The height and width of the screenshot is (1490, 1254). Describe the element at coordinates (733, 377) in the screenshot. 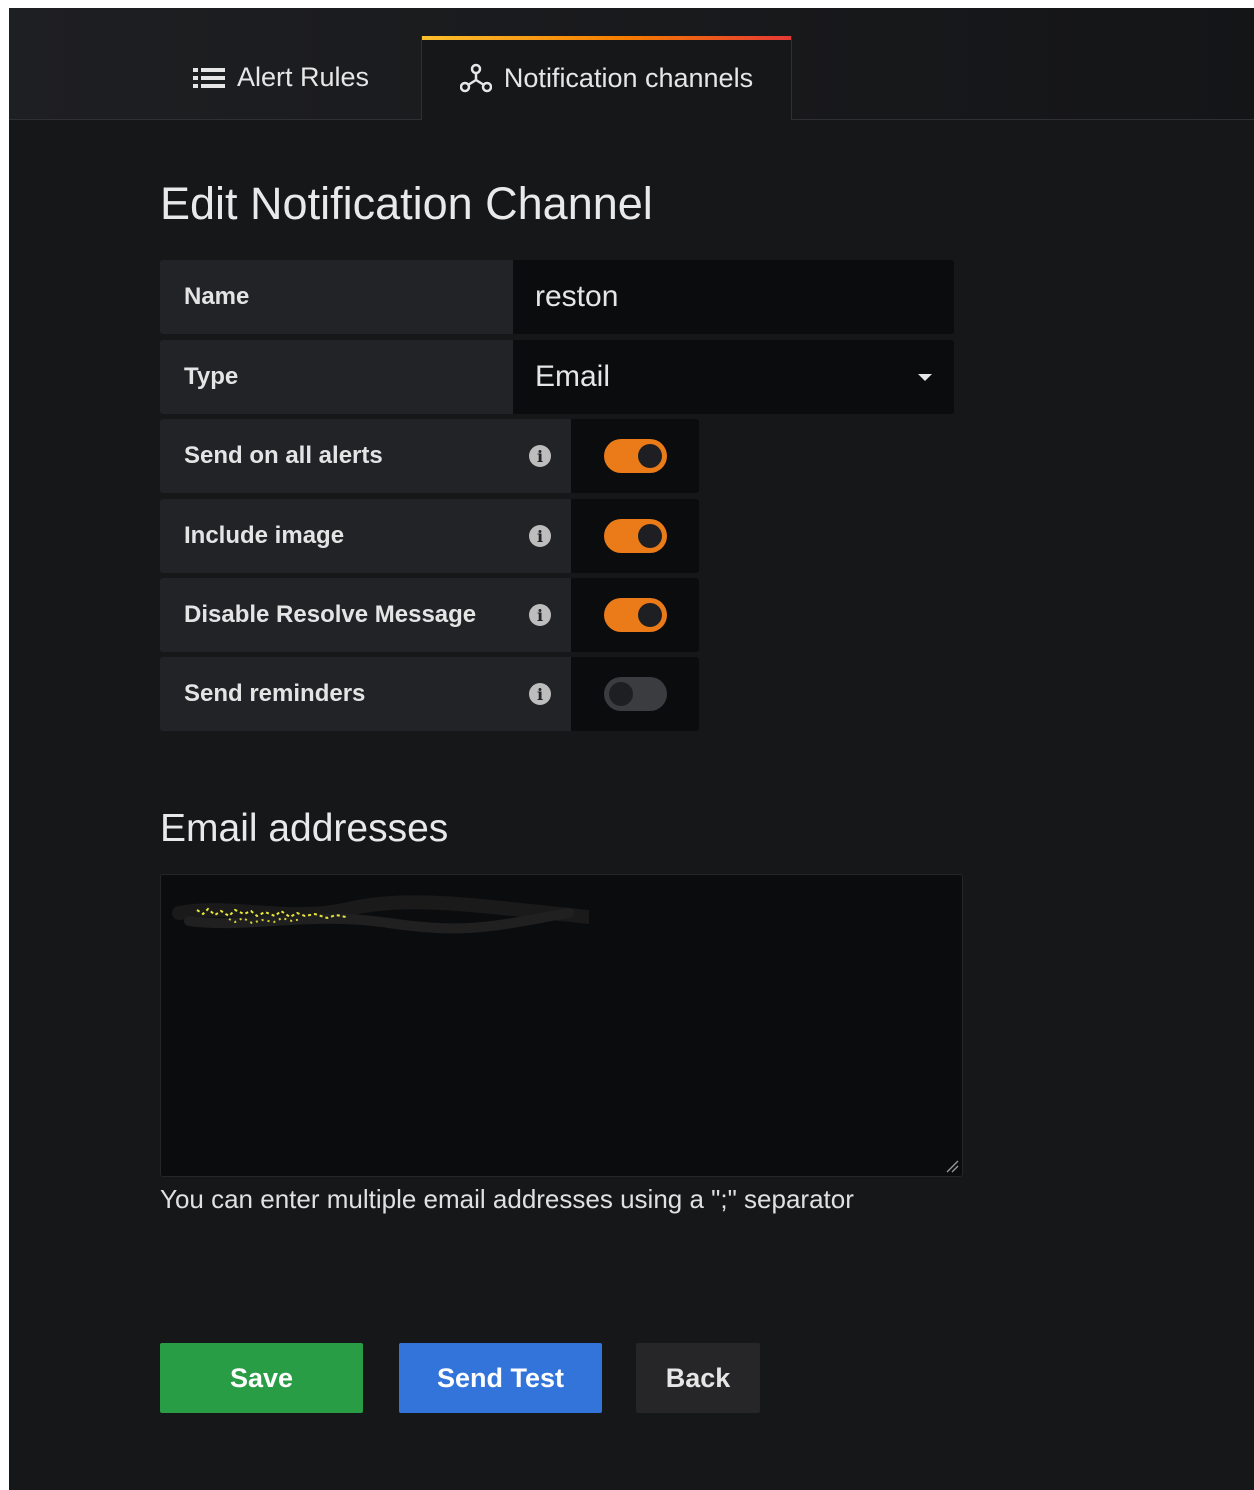

I see `type-select: Email` at that location.